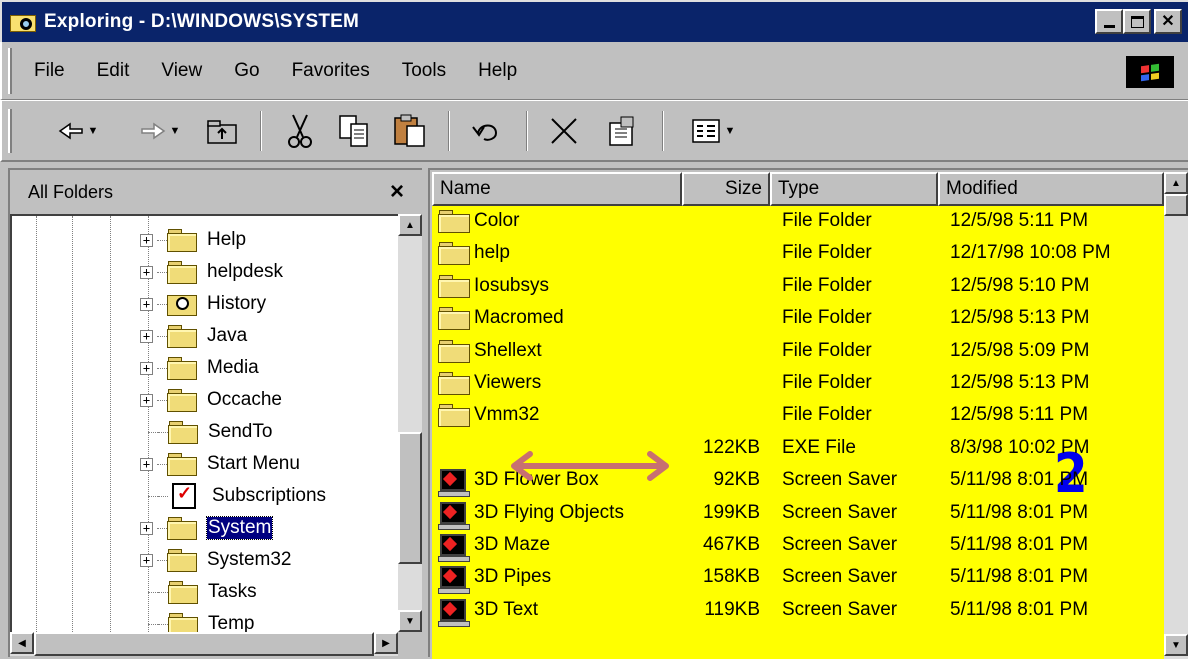 This screenshot has height=659, width=1188. Describe the element at coordinates (175, 131) in the screenshot. I see `forward-dropdown-icon: ▼` at that location.